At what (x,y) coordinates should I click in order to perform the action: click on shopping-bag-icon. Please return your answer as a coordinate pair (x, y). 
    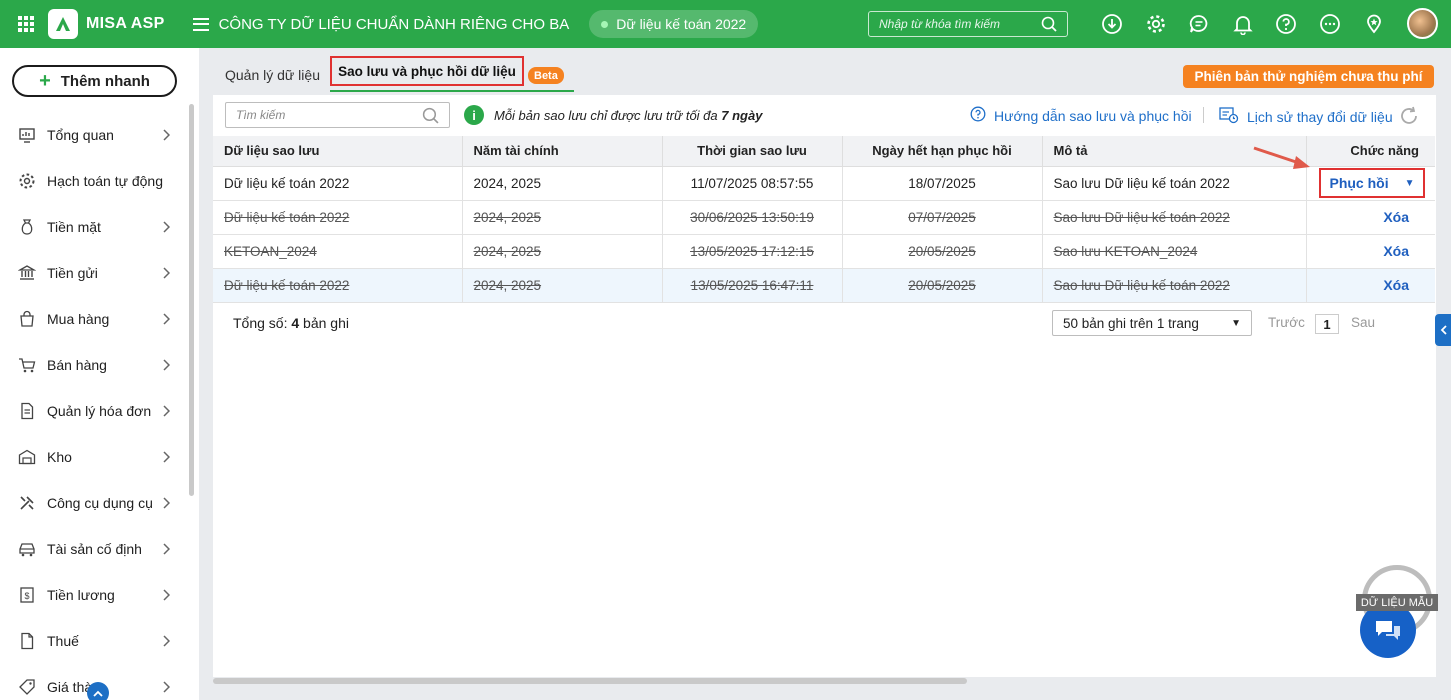
    Looking at the image, I should click on (27, 319).